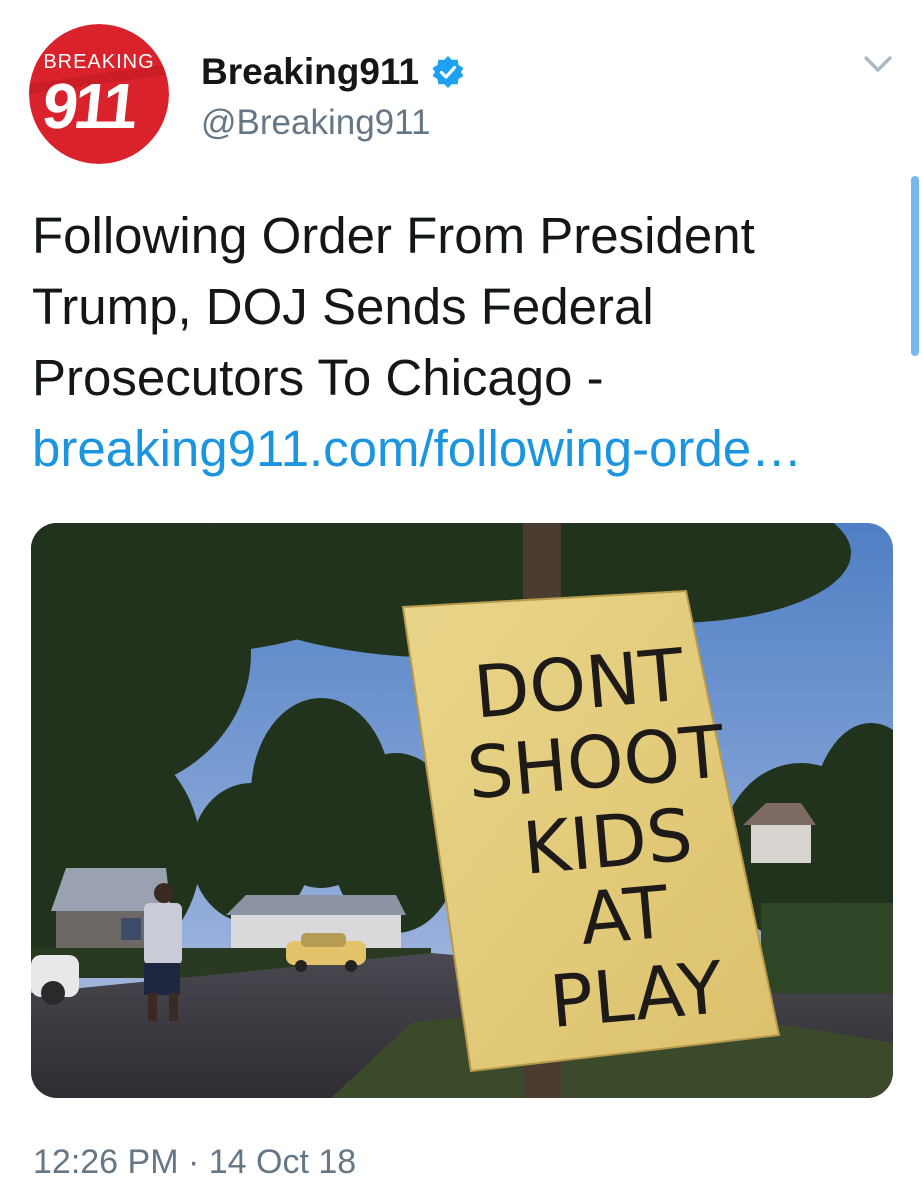  I want to click on timestamp-date: 14 Oct 18, so click(282, 1162).